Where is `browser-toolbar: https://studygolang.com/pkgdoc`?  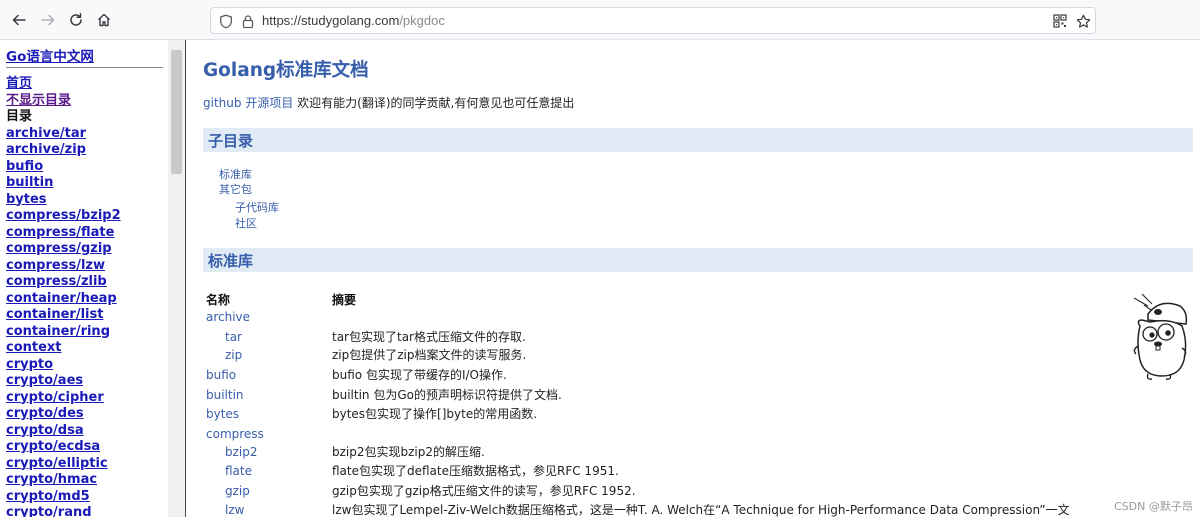 browser-toolbar: https://studygolang.com/pkgdoc is located at coordinates (600, 20).